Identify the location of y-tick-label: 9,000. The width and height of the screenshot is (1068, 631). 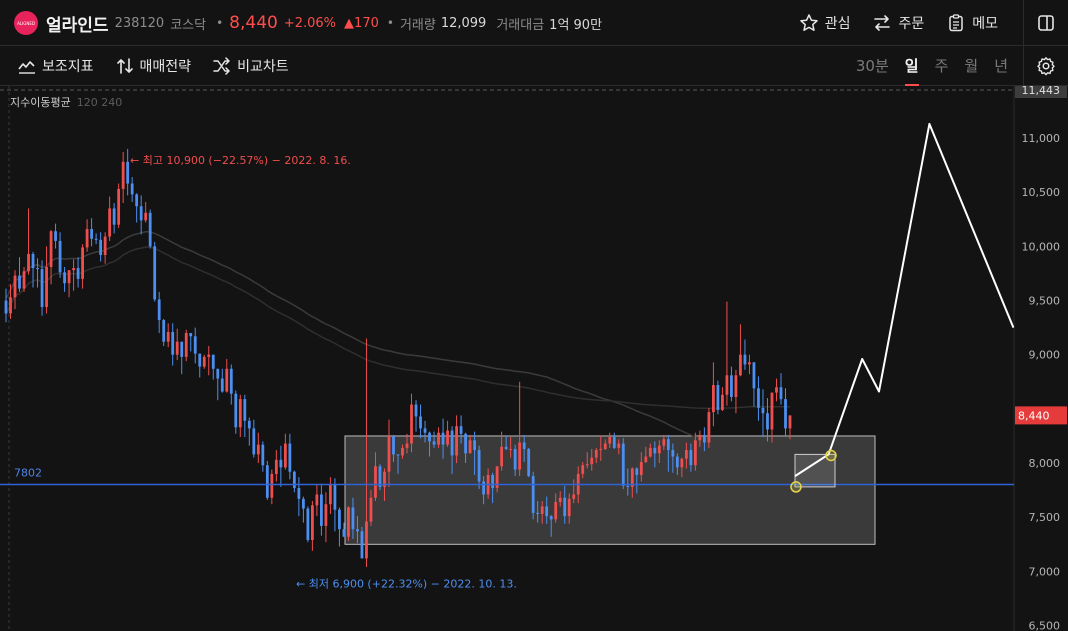
(1045, 355).